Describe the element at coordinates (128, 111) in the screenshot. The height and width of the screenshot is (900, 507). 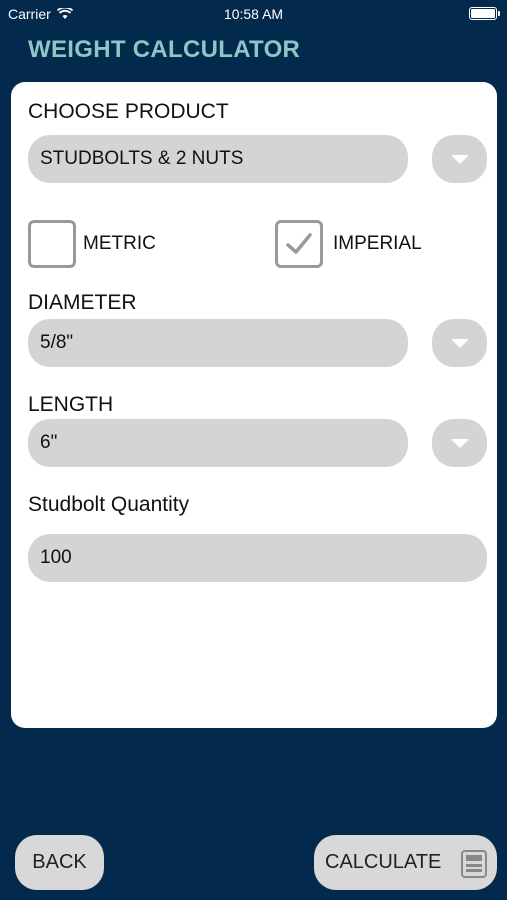
I see `choose-product-label: CHOOSE PRODUCT` at that location.